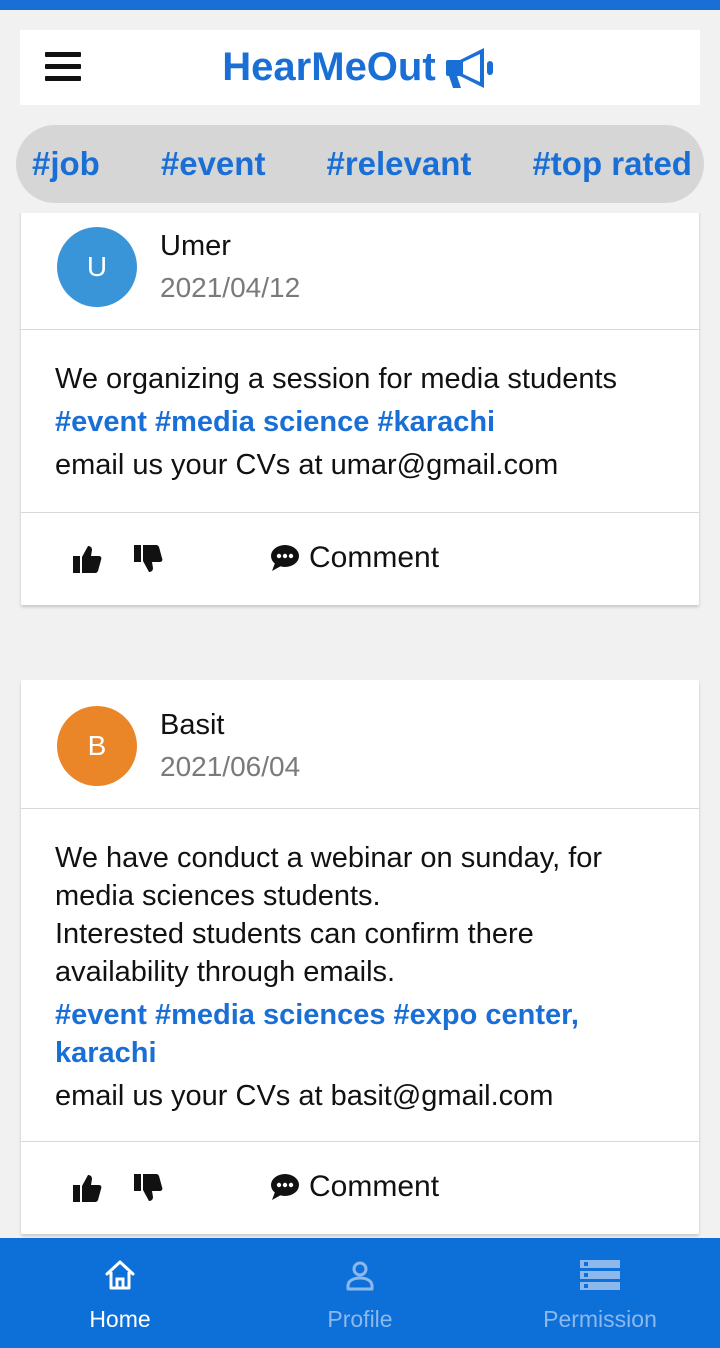 The image size is (720, 1348). Describe the element at coordinates (230, 766) in the screenshot. I see `post-date: 2021/06/04` at that location.